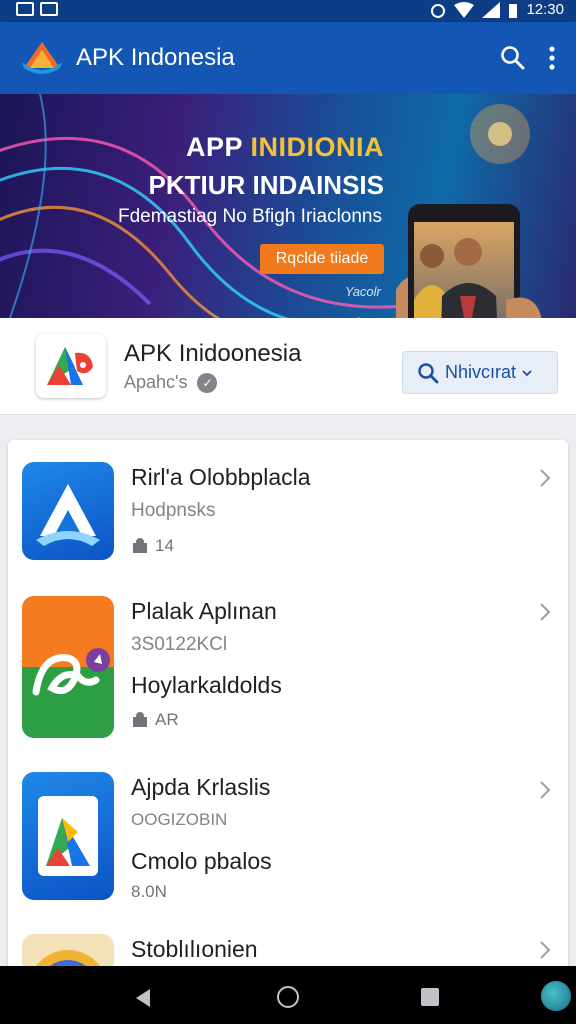  Describe the element at coordinates (552, 58) in the screenshot. I see `overflow-menu-icon` at that location.